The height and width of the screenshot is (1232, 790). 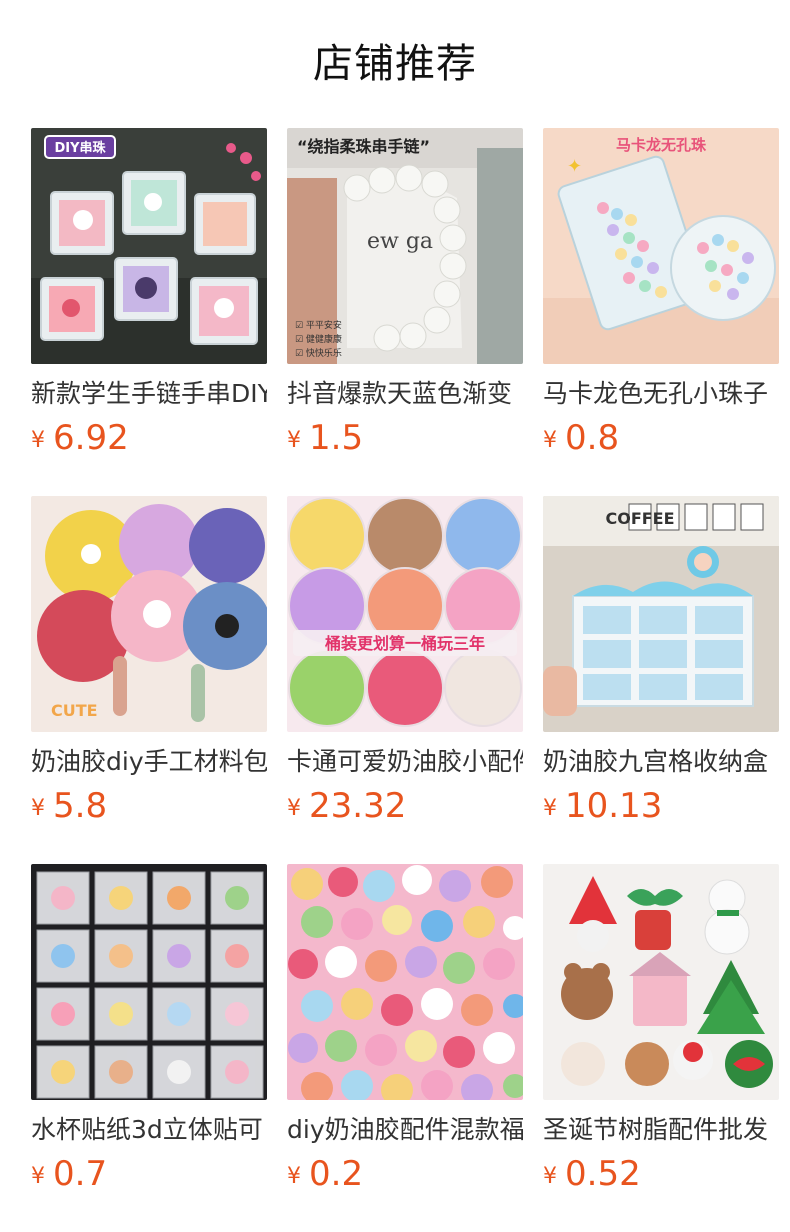 I want to click on product-price: ¥6.92, so click(x=149, y=441).